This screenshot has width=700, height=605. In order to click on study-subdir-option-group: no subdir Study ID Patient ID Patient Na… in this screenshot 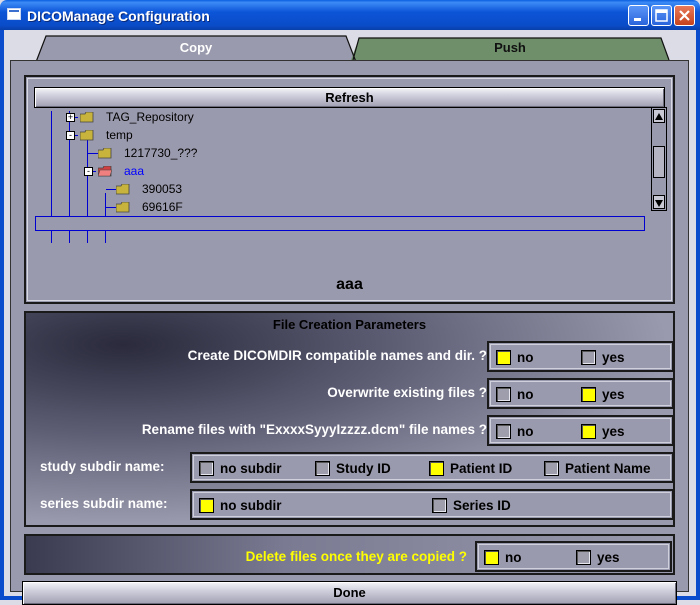, I will do `click(431, 467)`.